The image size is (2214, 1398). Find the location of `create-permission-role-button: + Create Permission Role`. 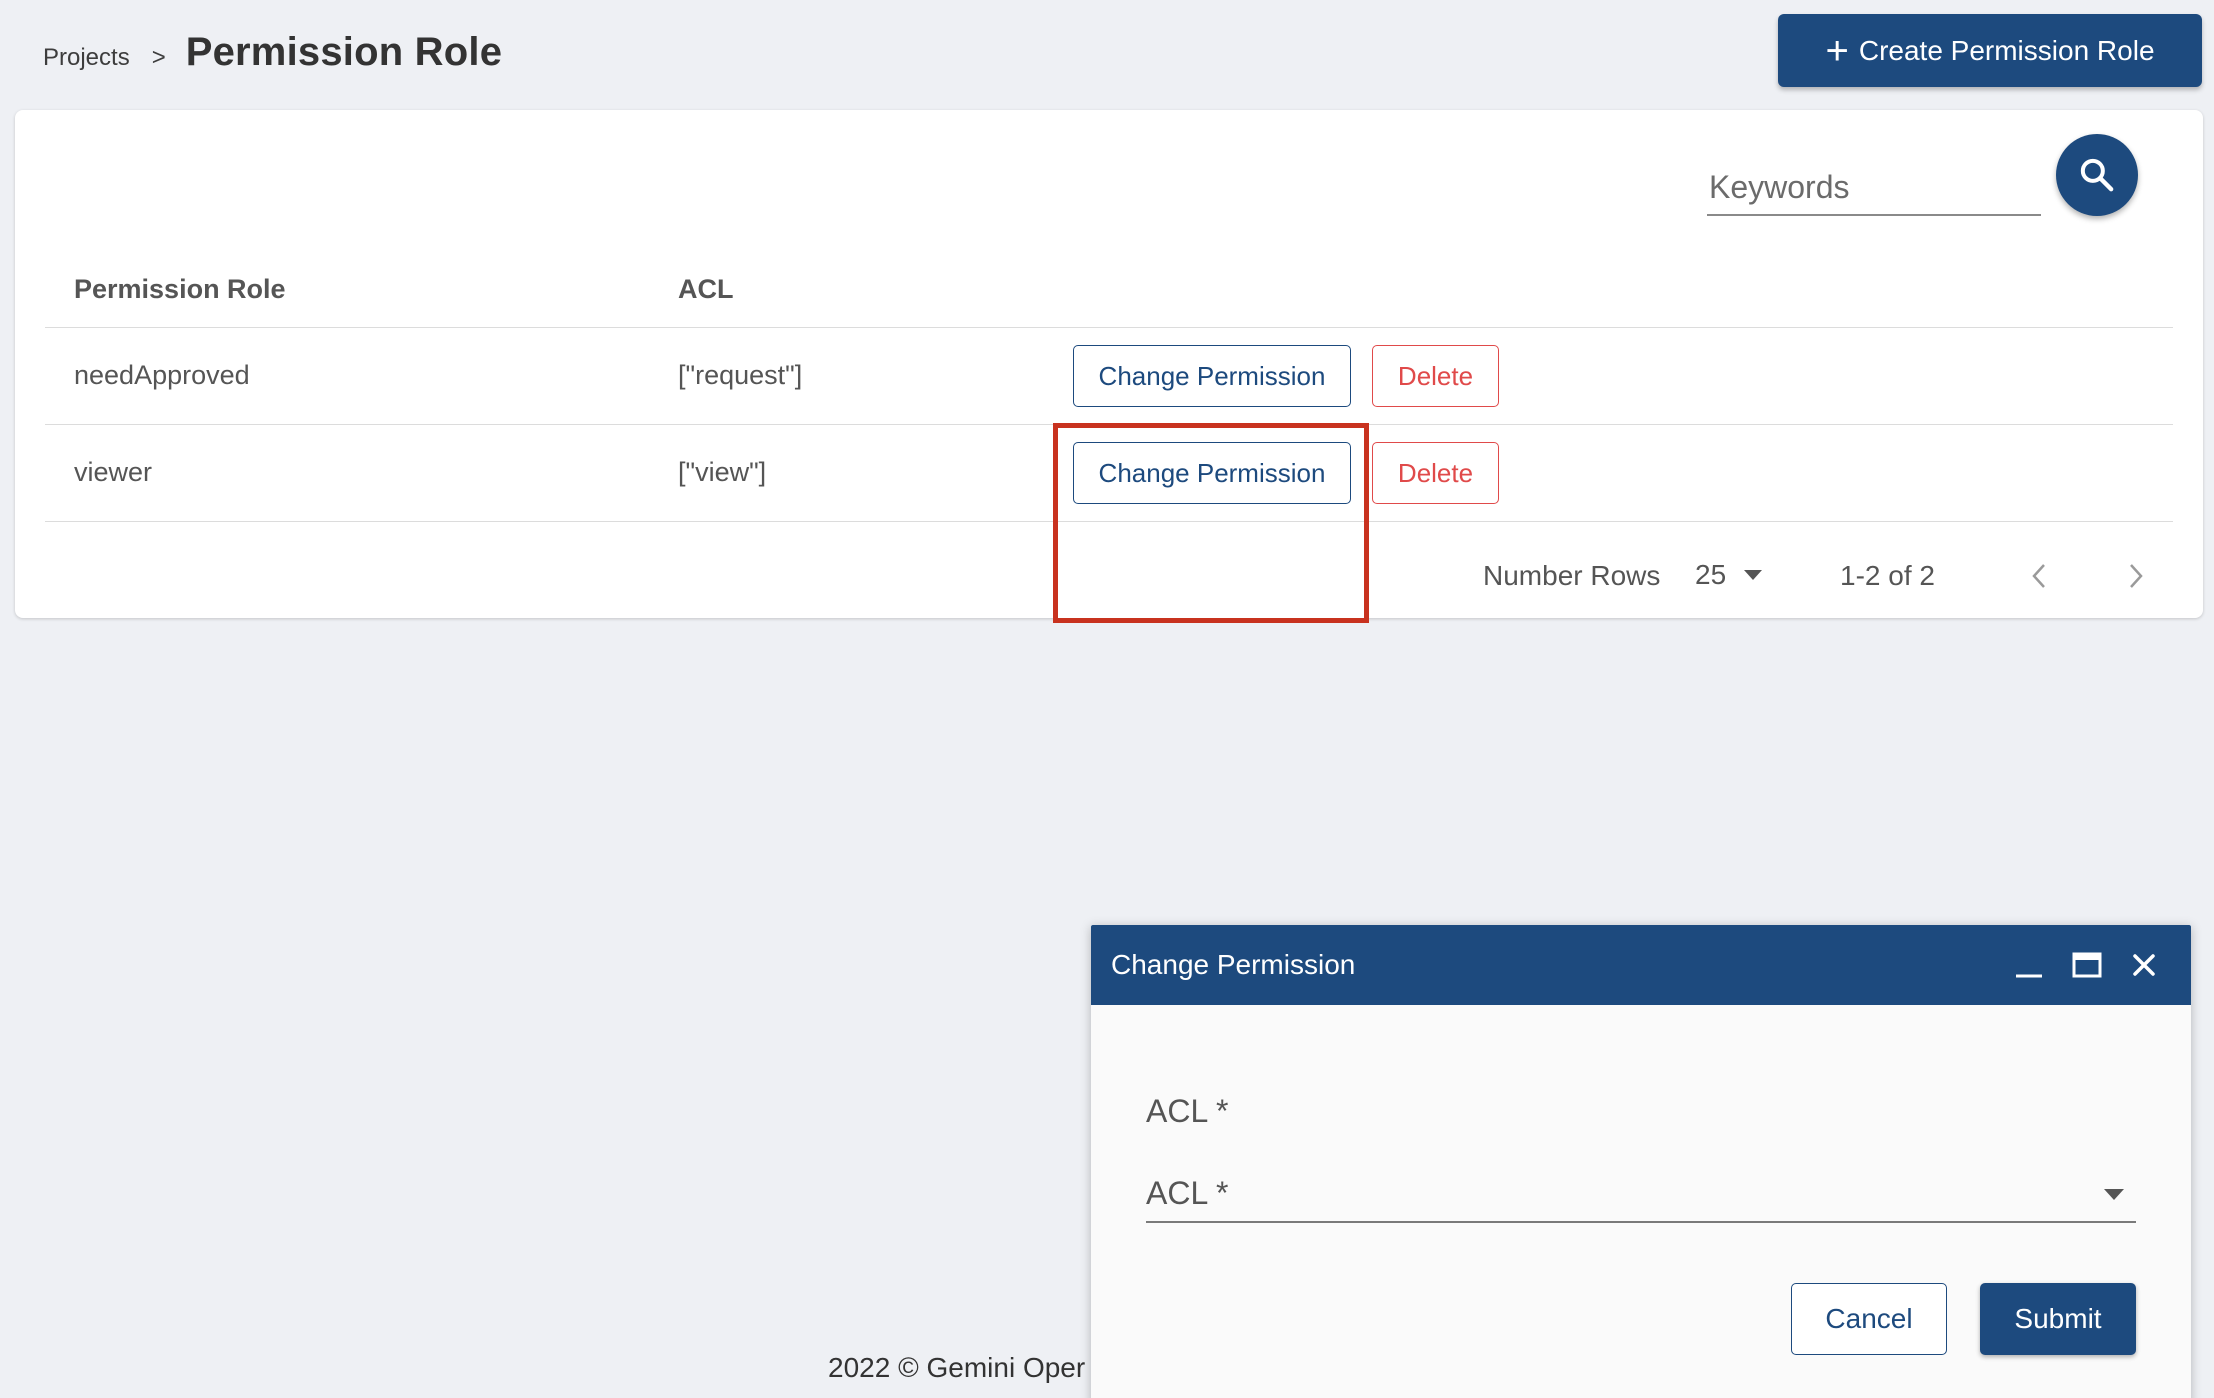

create-permission-role-button: + Create Permission Role is located at coordinates (1990, 50).